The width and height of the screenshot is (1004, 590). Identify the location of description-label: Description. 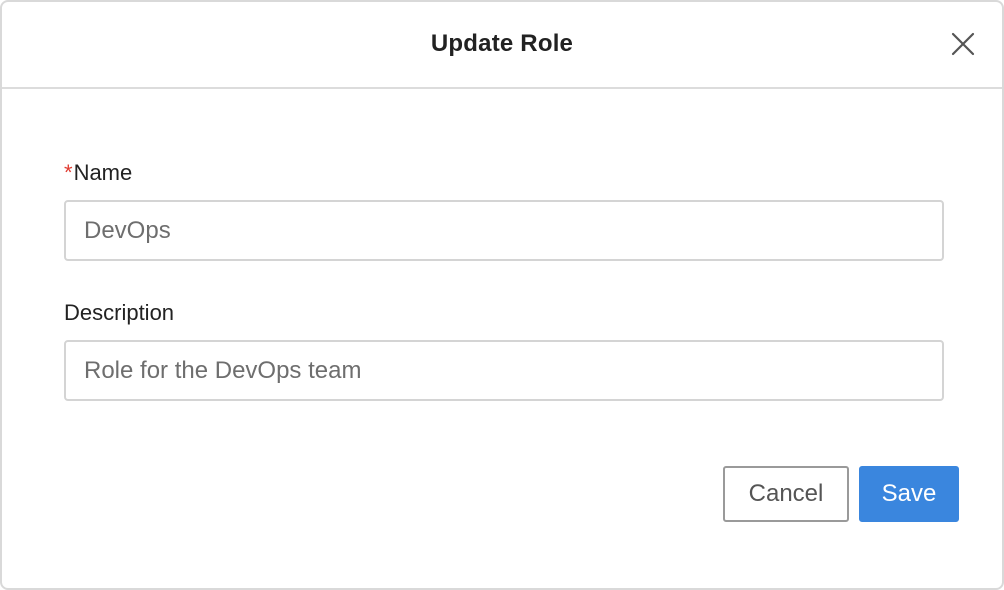
(119, 312).